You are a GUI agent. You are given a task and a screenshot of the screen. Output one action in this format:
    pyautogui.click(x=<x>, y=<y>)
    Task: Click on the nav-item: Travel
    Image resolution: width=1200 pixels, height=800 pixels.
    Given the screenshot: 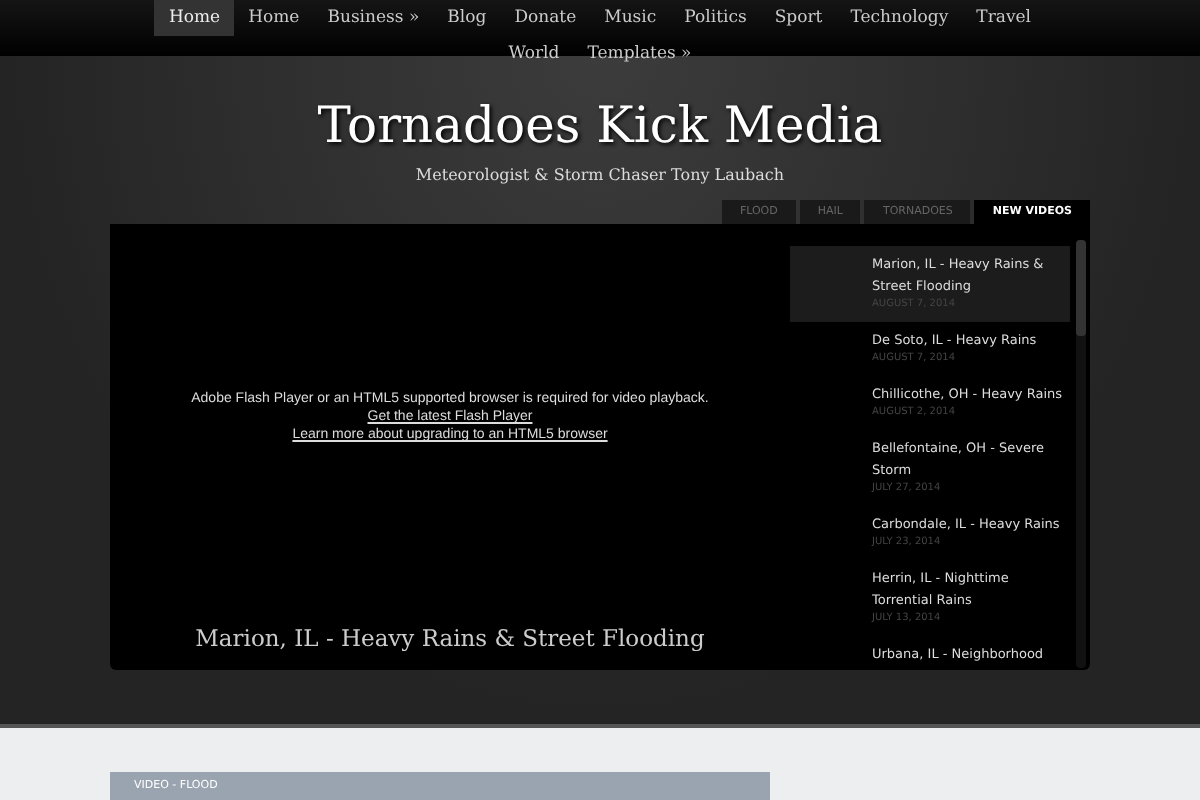 What is the action you would take?
    pyautogui.click(x=1004, y=18)
    